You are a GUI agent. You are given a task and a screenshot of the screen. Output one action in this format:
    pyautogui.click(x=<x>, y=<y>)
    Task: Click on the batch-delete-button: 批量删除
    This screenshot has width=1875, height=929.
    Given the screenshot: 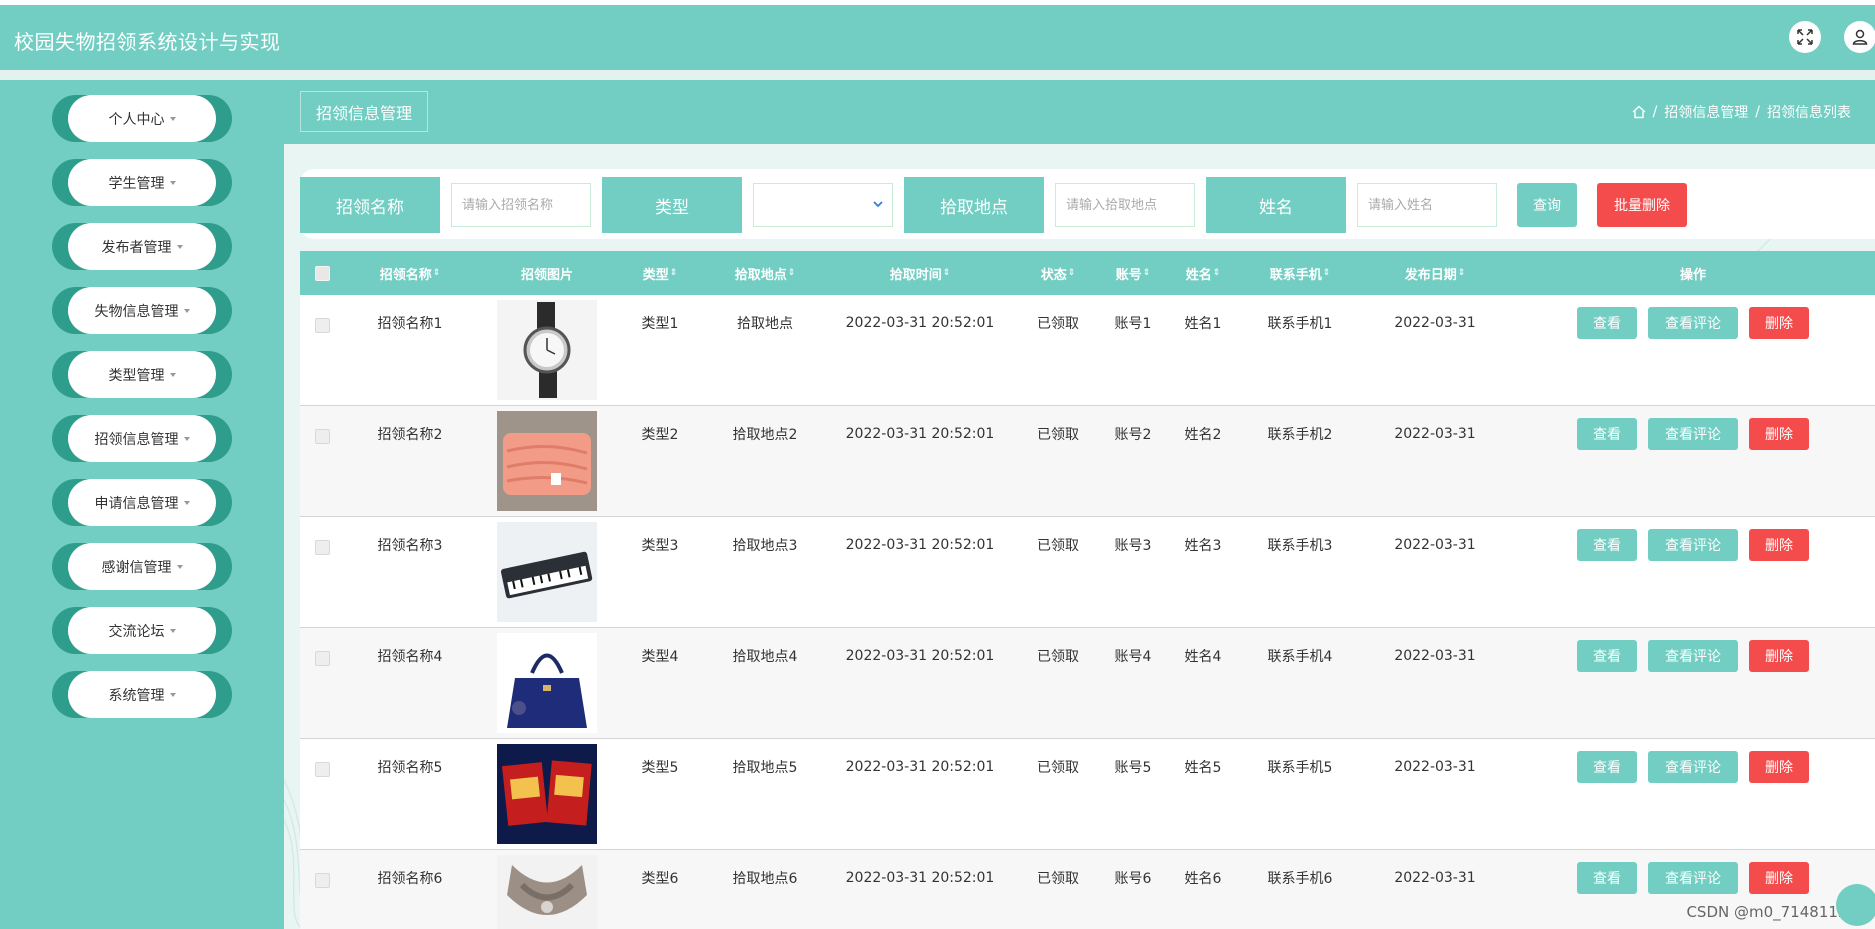 What is the action you would take?
    pyautogui.click(x=1642, y=205)
    